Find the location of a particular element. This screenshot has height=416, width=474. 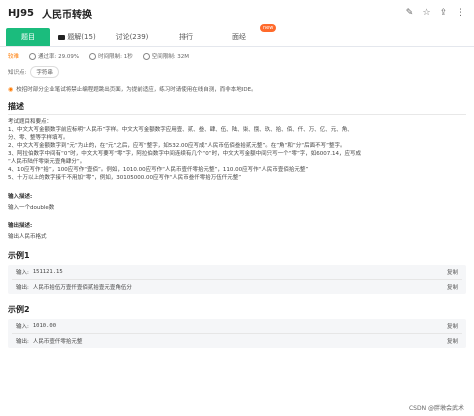

tab-problem: 题目 is located at coordinates (28, 37).